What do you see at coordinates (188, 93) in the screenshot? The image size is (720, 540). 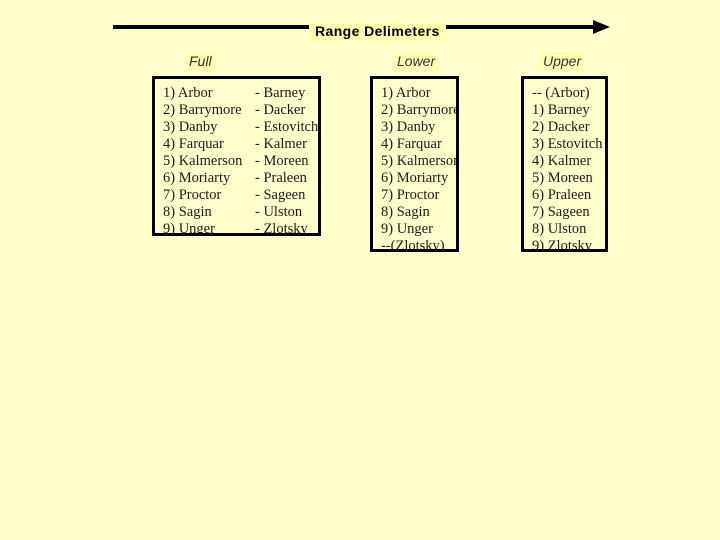 I see `list-item-name: 1) Arbor` at bounding box center [188, 93].